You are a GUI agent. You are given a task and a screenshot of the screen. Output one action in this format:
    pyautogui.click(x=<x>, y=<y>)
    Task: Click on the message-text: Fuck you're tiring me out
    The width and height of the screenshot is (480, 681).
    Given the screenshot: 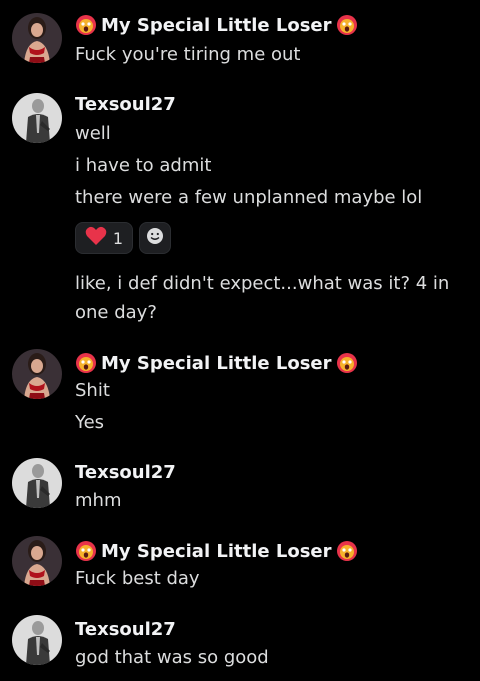 What is the action you would take?
    pyautogui.click(x=188, y=54)
    